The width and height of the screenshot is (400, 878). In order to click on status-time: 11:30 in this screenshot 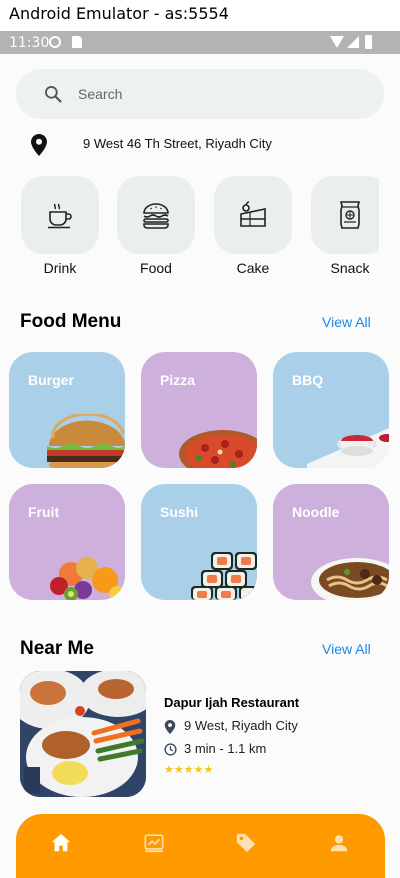, I will do `click(29, 43)`.